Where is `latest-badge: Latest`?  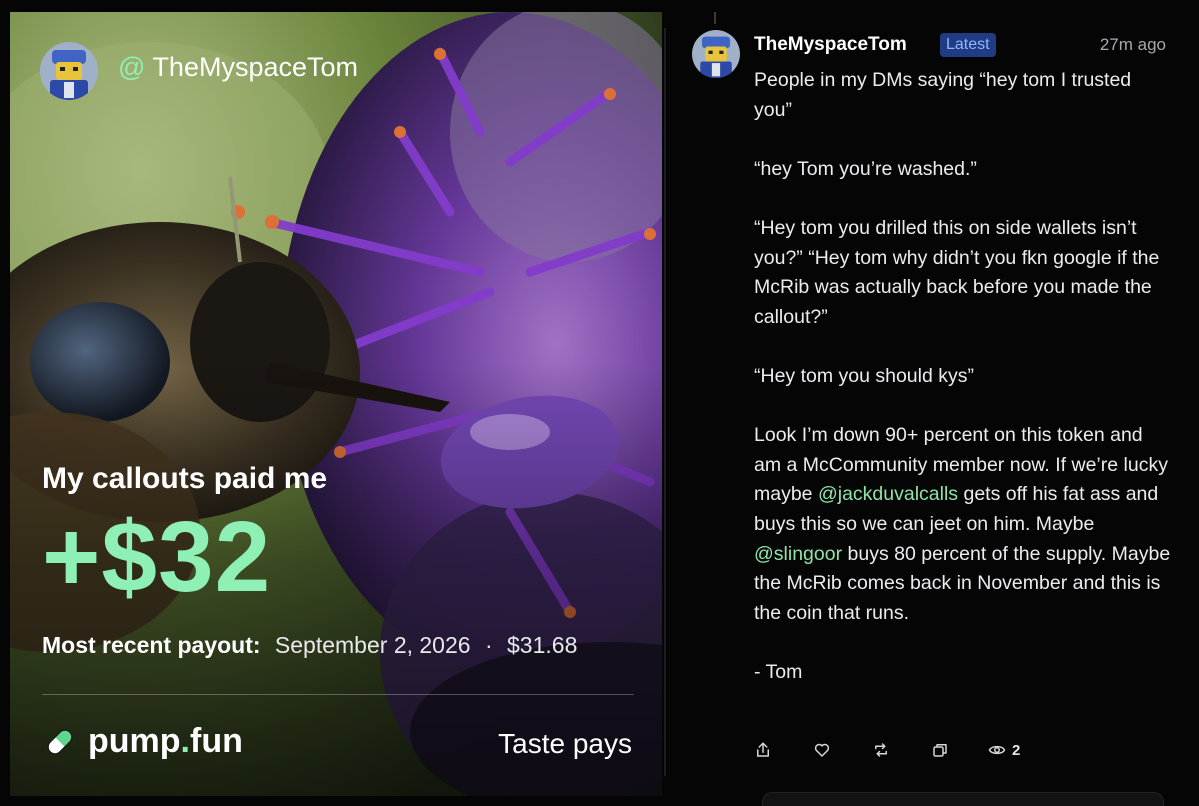
latest-badge: Latest is located at coordinates (968, 45).